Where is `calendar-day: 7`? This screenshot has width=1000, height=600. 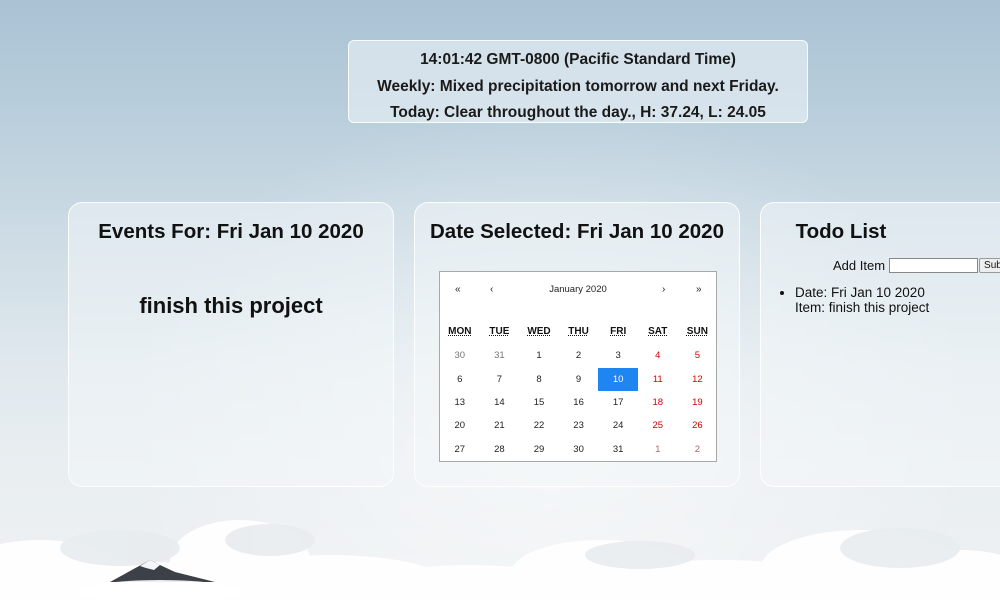
calendar-day: 7 is located at coordinates (500, 379).